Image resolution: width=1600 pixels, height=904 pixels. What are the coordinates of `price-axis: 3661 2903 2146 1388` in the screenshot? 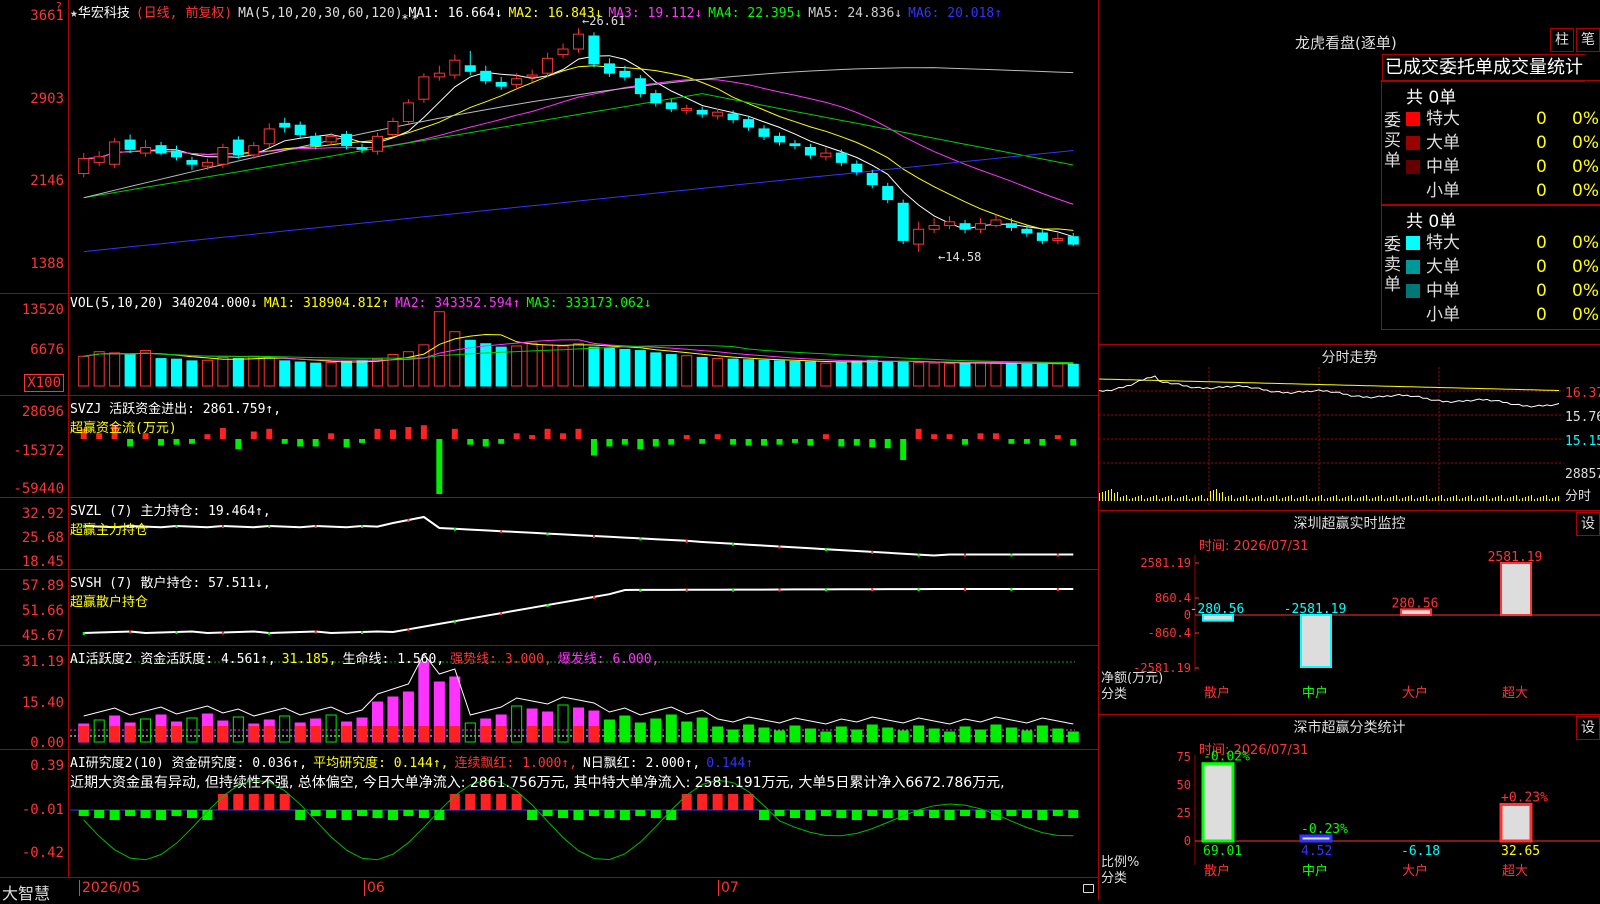 It's located at (34, 146).